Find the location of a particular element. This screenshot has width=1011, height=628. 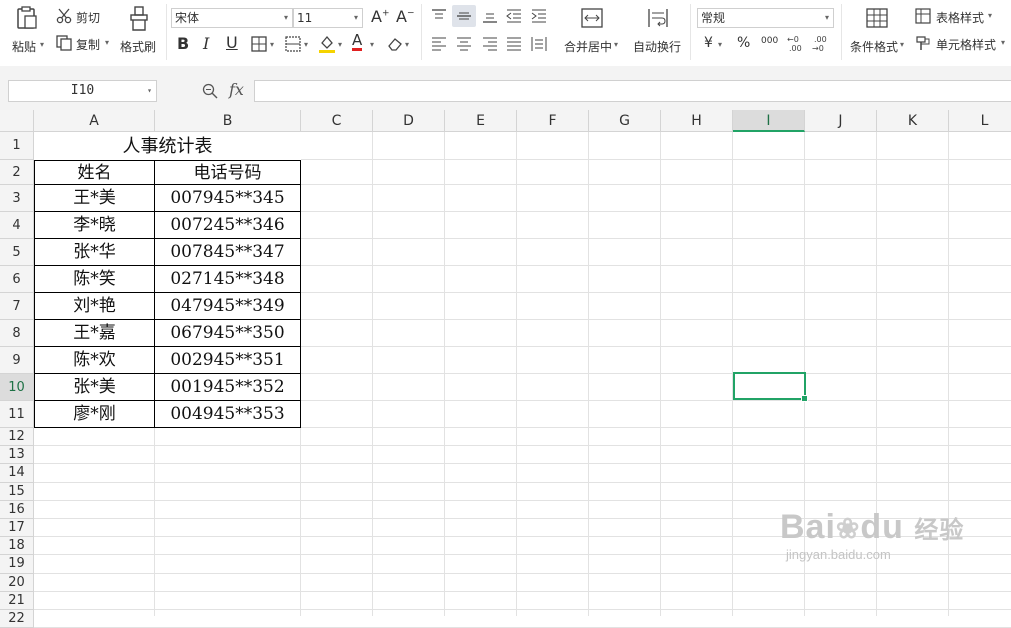

row-header-11: 11 is located at coordinates (17, 414).